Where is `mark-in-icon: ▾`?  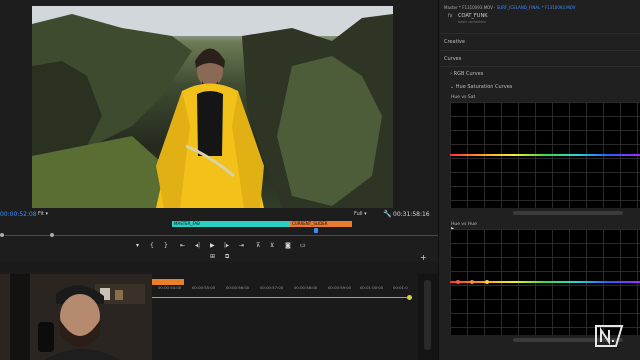 mark-in-icon: ▾ is located at coordinates (137, 245).